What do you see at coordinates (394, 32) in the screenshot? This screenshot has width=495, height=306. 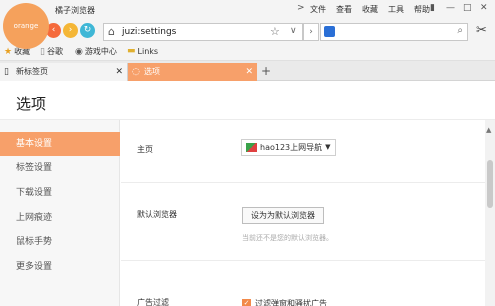 I see `search-box: ⌕` at bounding box center [394, 32].